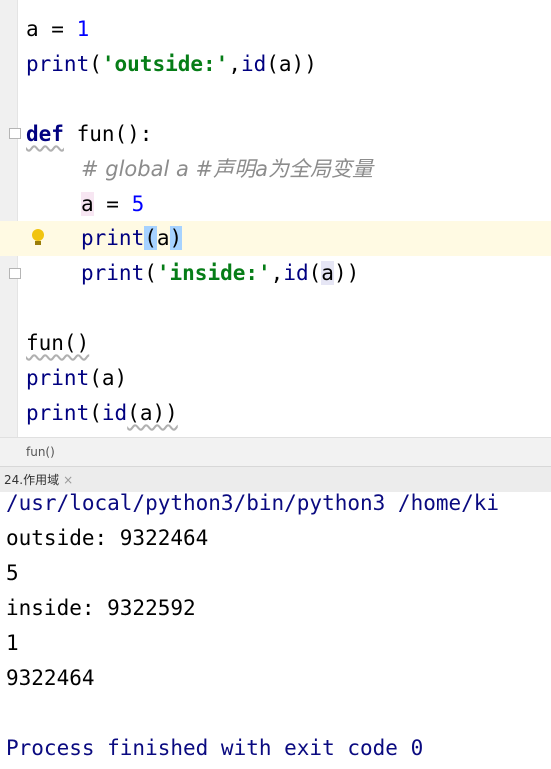 This screenshot has width=551, height=769. Describe the element at coordinates (275, 479) in the screenshot. I see `run-tab: 24.作用域 ×` at that location.